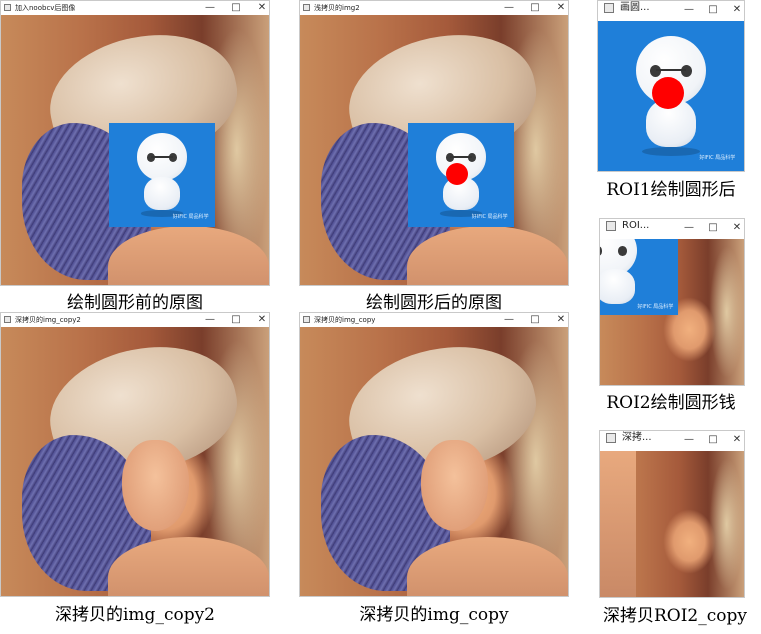  What do you see at coordinates (434, 303) in the screenshot?
I see `caption-w2: 绘制圆形后的原图` at bounding box center [434, 303].